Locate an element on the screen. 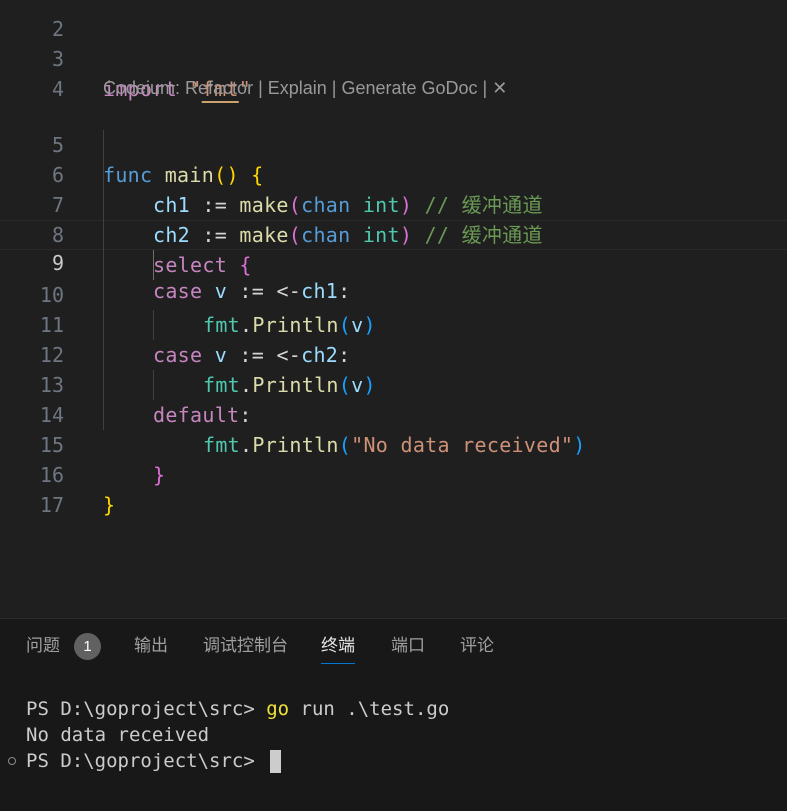 The height and width of the screenshot is (811, 787). tab-ports: 端口 is located at coordinates (408, 648).